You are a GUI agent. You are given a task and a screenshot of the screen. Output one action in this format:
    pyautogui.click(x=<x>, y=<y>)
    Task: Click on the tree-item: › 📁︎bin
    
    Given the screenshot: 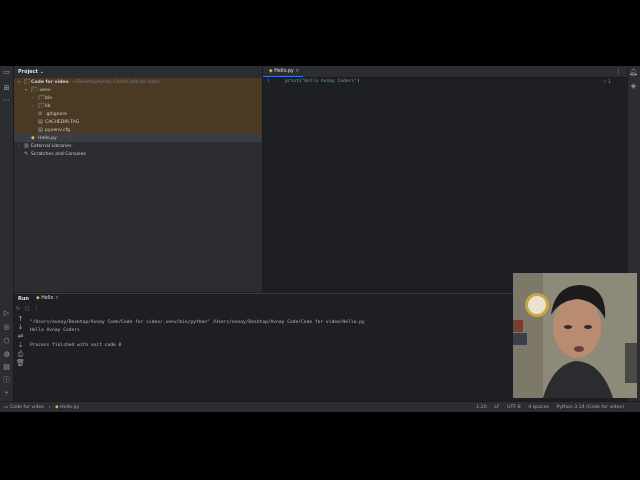 What is the action you would take?
    pyautogui.click(x=138, y=98)
    